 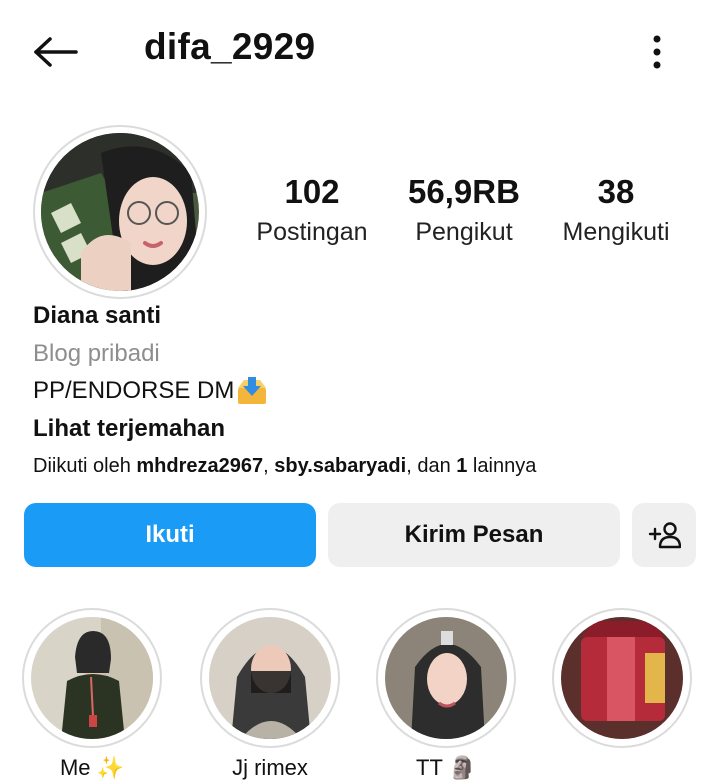 What do you see at coordinates (464, 191) in the screenshot?
I see `stat-value: 56,9RB` at bounding box center [464, 191].